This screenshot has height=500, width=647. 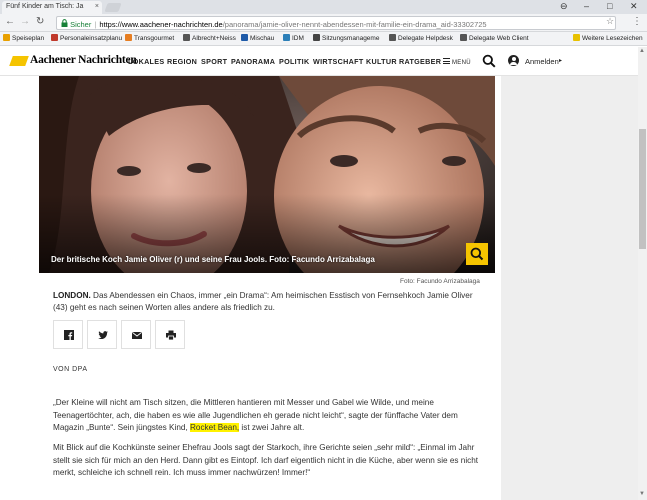 I want to click on bookmark-item: Delegate Helpdesk, so click(x=421, y=38).